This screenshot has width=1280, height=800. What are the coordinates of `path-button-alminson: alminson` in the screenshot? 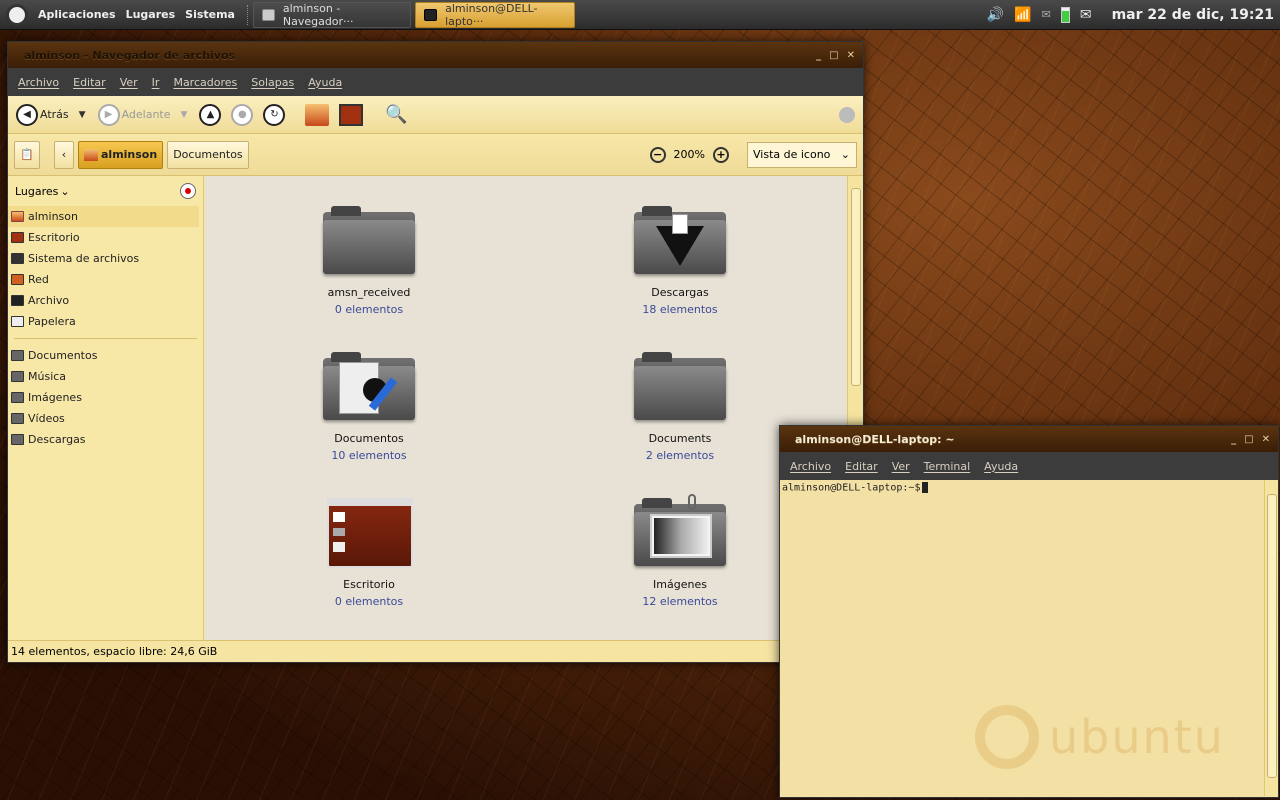 It's located at (121, 154).